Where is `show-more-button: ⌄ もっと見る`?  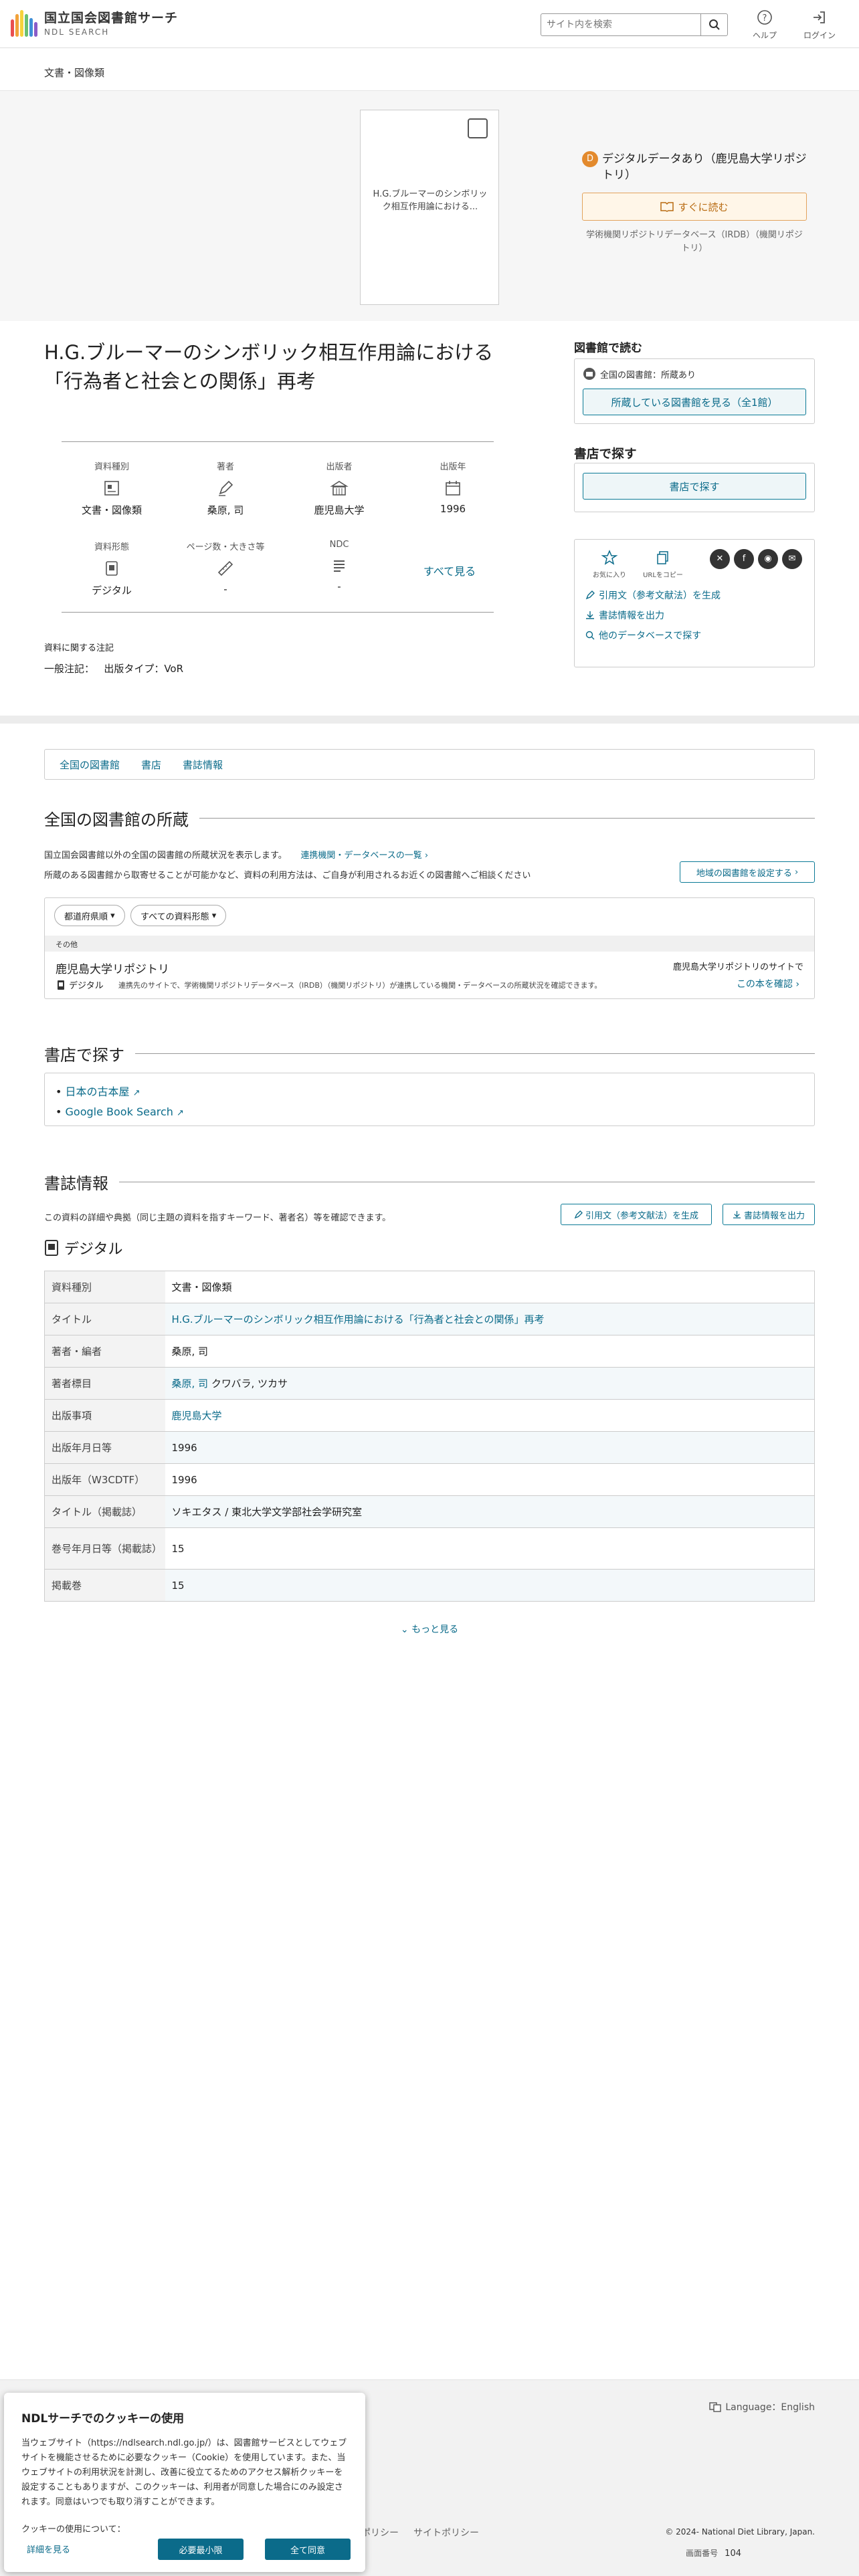 show-more-button: ⌄ もっと見る is located at coordinates (429, 1629).